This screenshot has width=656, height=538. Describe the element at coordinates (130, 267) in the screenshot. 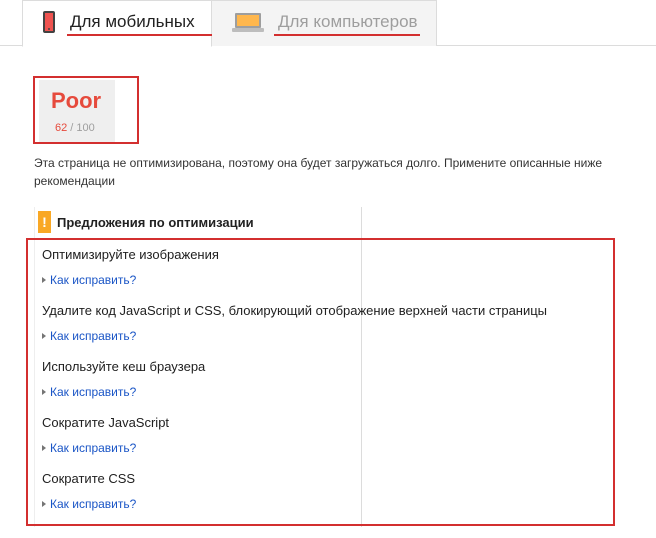

I see `suggestion-item: Оптимизируйте изображения Как исправить?` at that location.